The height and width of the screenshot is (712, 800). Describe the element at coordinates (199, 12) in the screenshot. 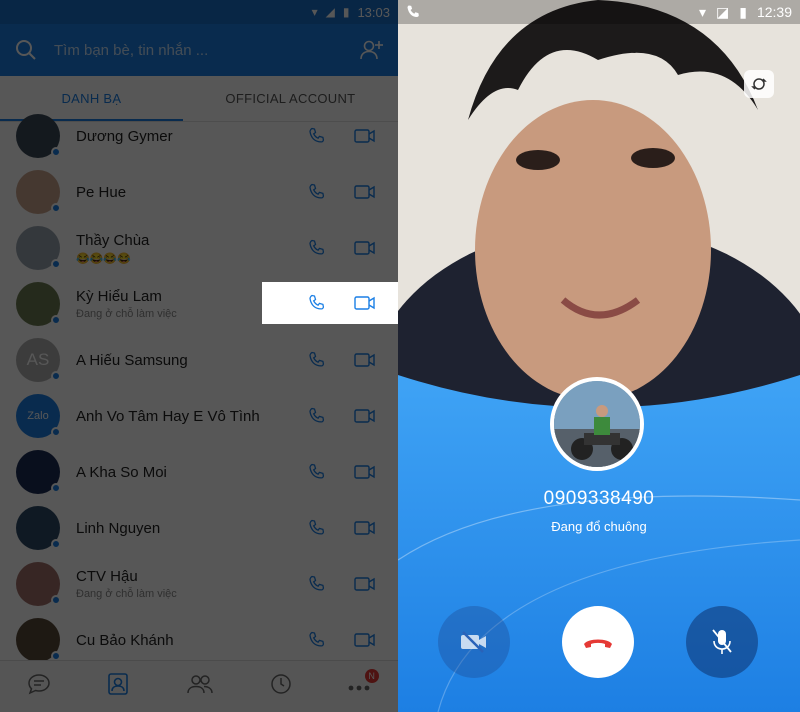

I see `status-bar: ▾ ◢ ▮ 13:03` at that location.